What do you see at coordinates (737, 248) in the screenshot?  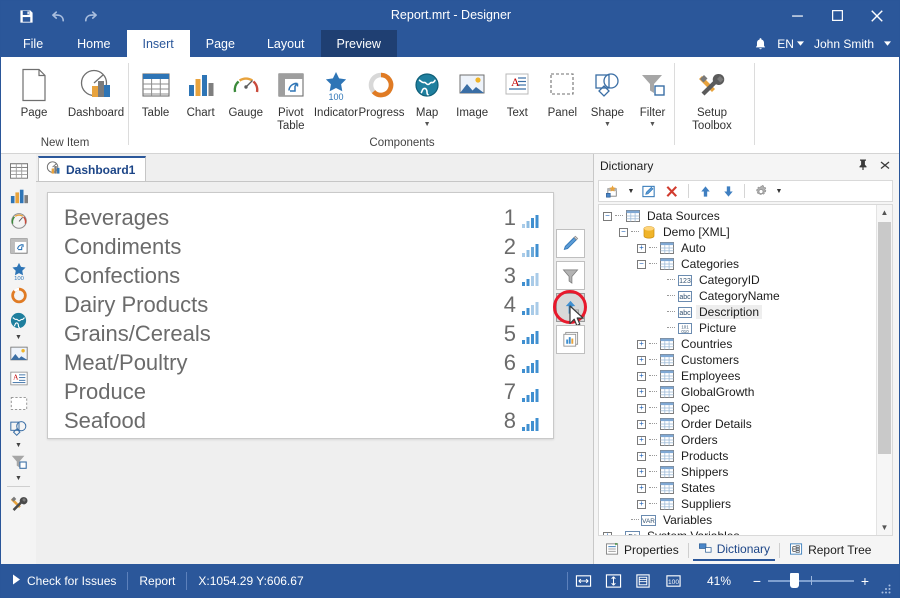 I see `tree-node-auto: + Auto` at bounding box center [737, 248].